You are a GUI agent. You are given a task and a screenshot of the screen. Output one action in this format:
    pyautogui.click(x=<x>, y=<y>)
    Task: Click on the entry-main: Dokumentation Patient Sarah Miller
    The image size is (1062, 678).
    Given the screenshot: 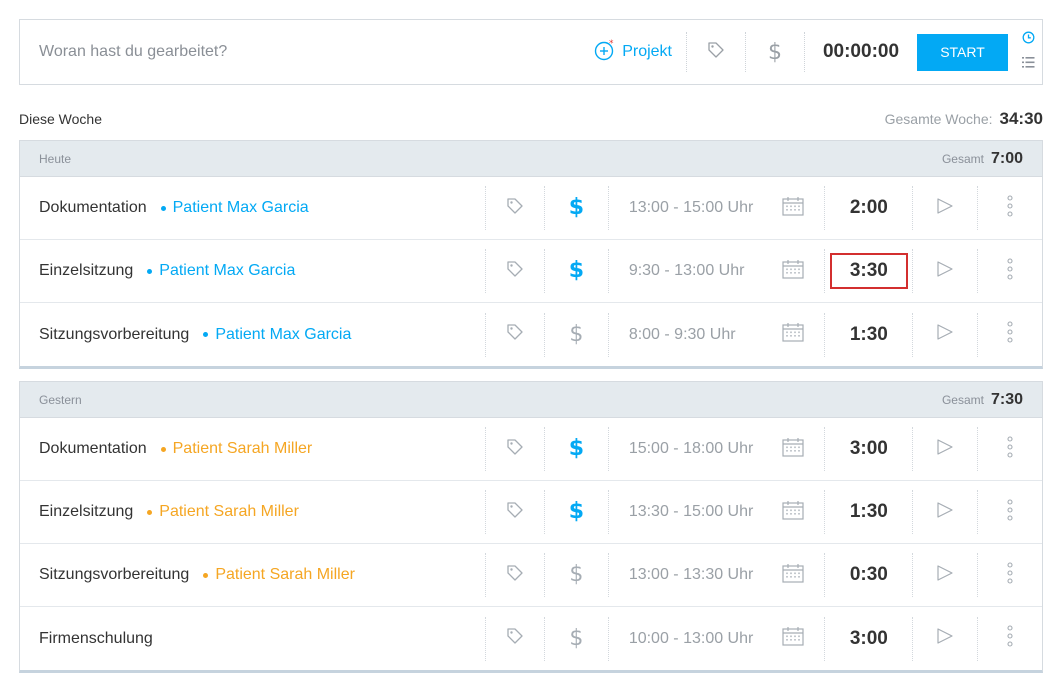 What is the action you would take?
    pyautogui.click(x=252, y=449)
    